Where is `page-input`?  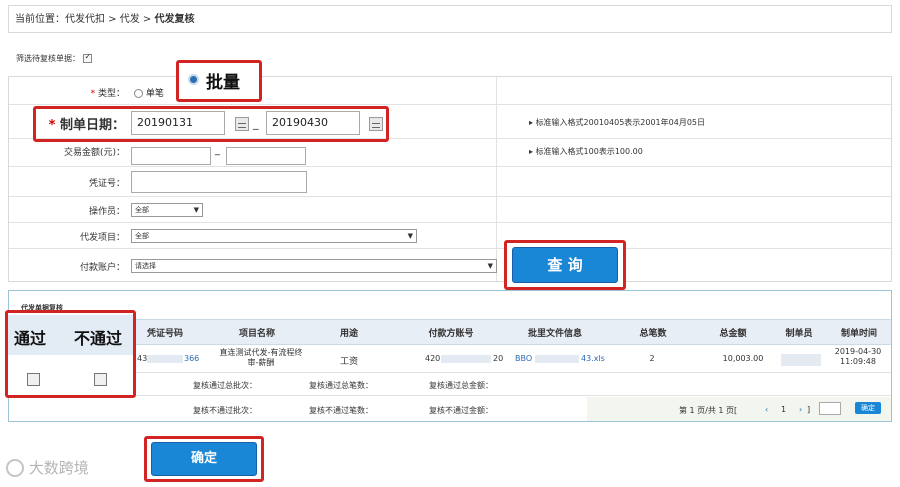
page-input is located at coordinates (830, 408).